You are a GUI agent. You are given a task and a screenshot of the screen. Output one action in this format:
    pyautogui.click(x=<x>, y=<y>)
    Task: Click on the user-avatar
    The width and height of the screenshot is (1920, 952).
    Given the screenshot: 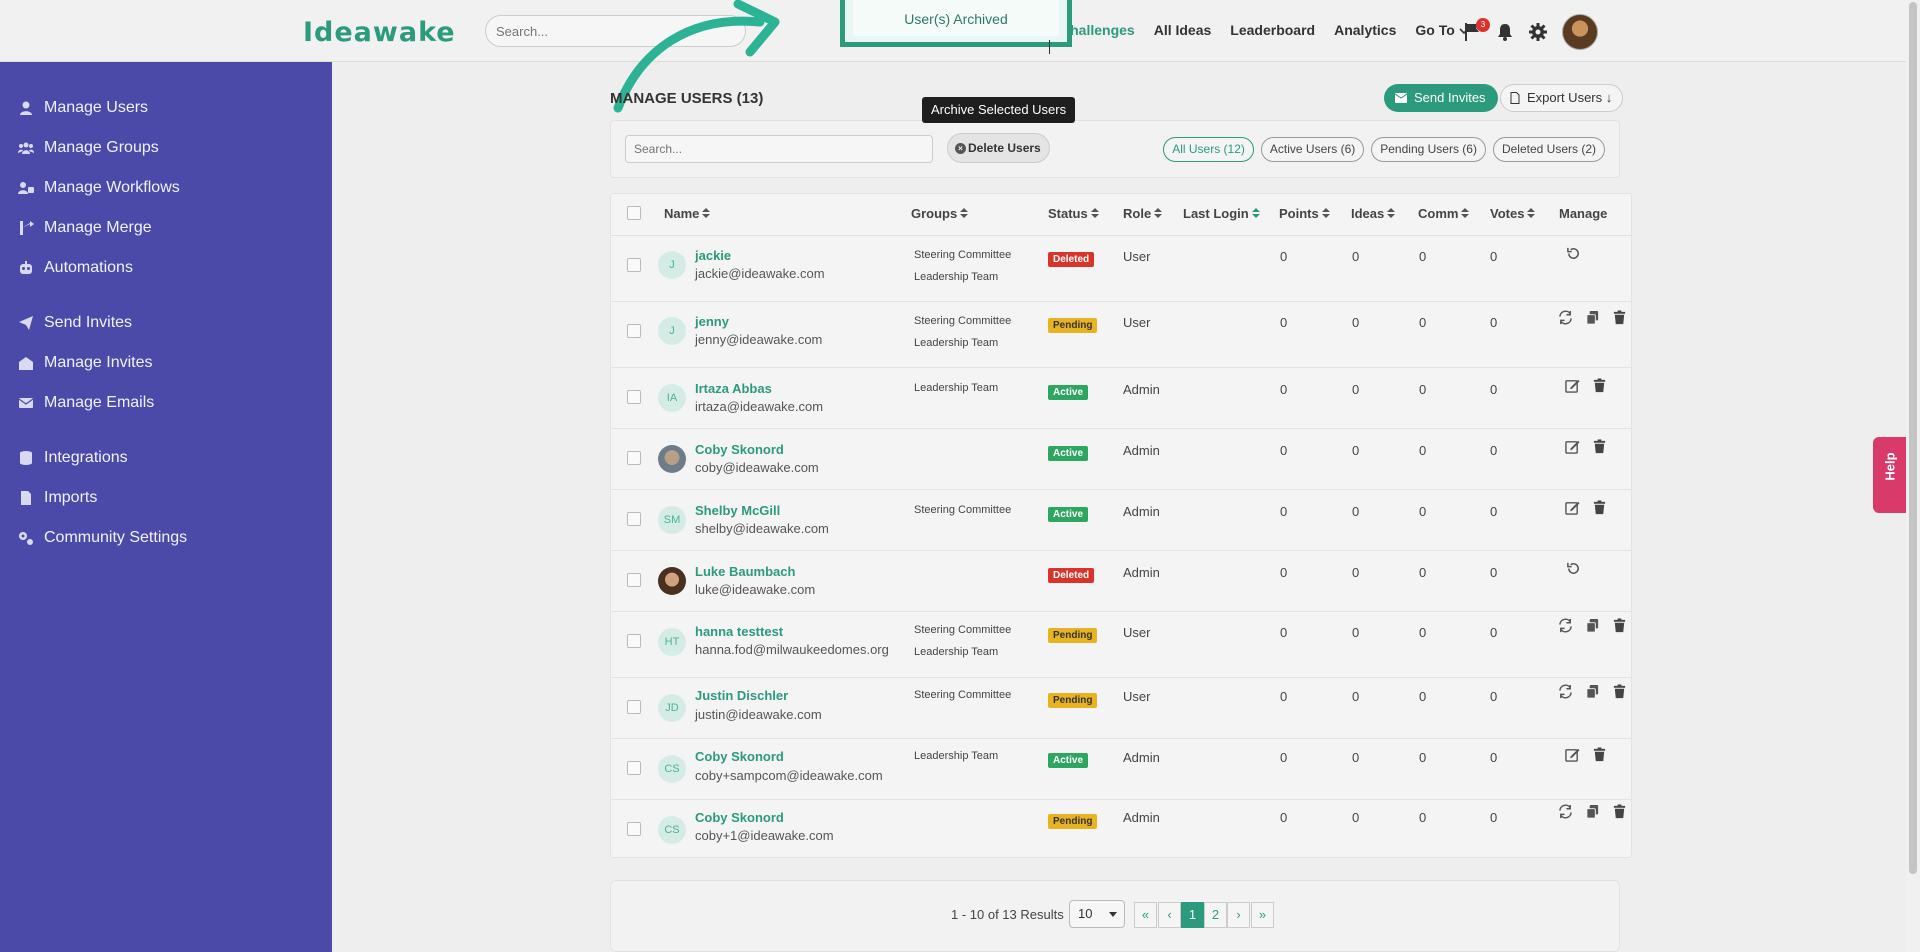 What is the action you would take?
    pyautogui.click(x=1580, y=32)
    